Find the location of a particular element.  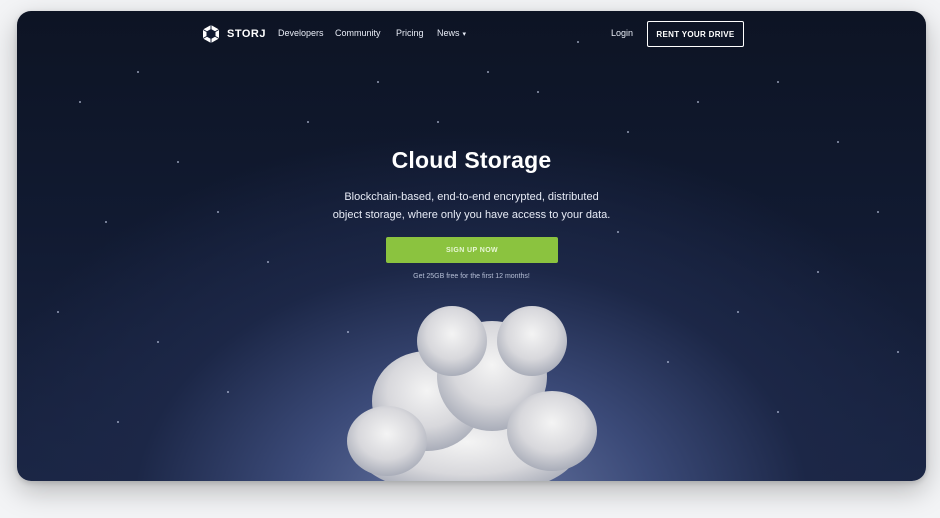

brand-logo: STORJ is located at coordinates (233, 34).